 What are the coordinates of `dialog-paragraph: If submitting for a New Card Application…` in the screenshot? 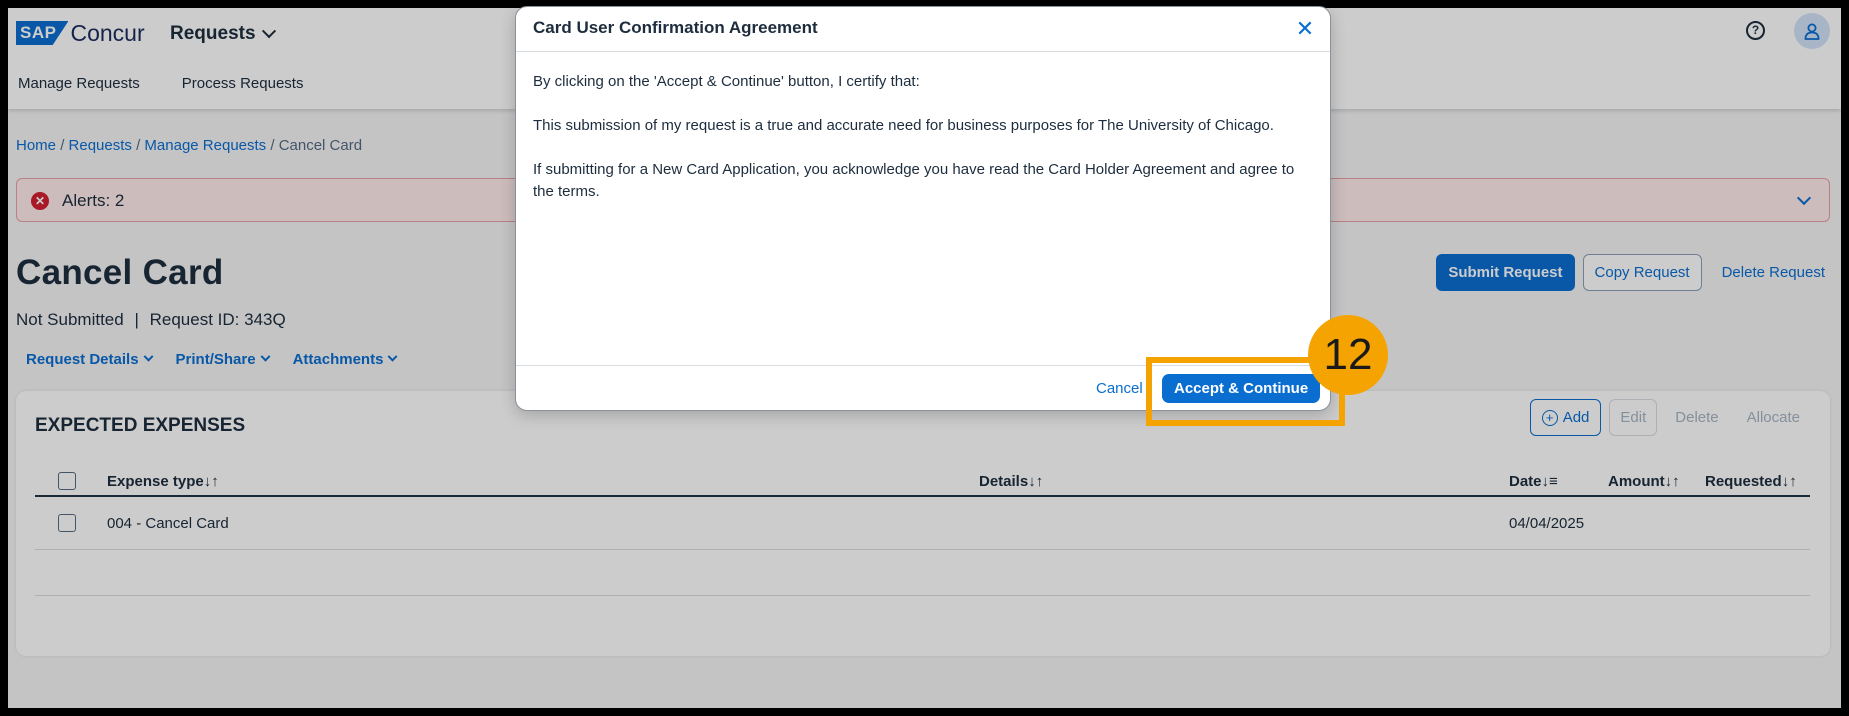 It's located at (914, 180).